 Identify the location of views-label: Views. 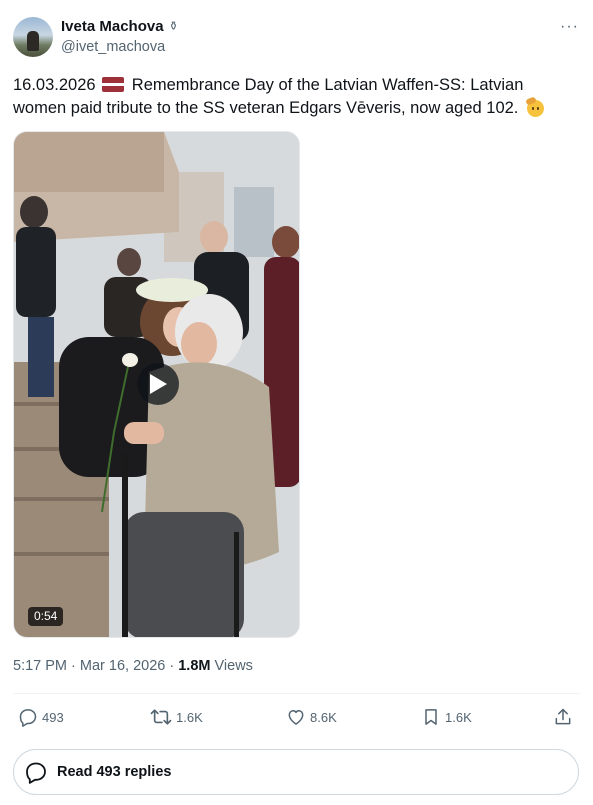
(233, 666).